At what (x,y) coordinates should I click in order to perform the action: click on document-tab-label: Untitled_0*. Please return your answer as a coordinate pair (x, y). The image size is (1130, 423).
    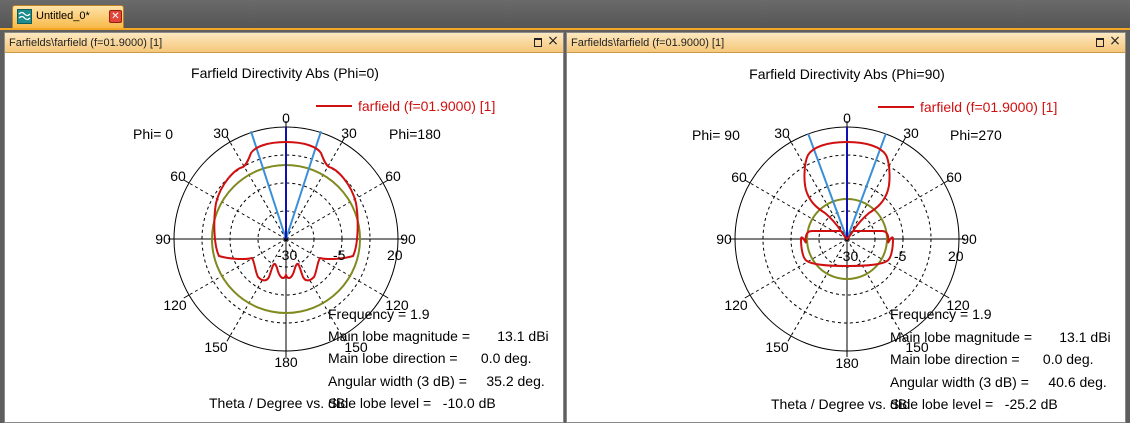
    Looking at the image, I should click on (63, 16).